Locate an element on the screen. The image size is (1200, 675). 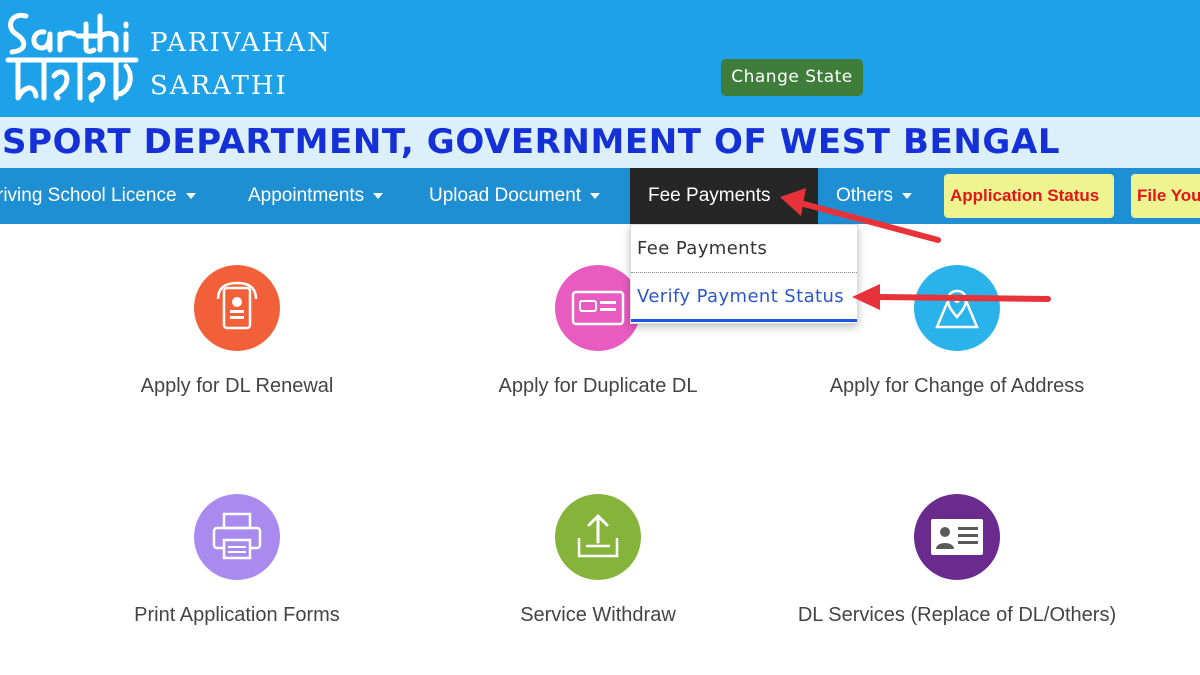
nav-fee-payments: Fee Payments is located at coordinates (724, 196).